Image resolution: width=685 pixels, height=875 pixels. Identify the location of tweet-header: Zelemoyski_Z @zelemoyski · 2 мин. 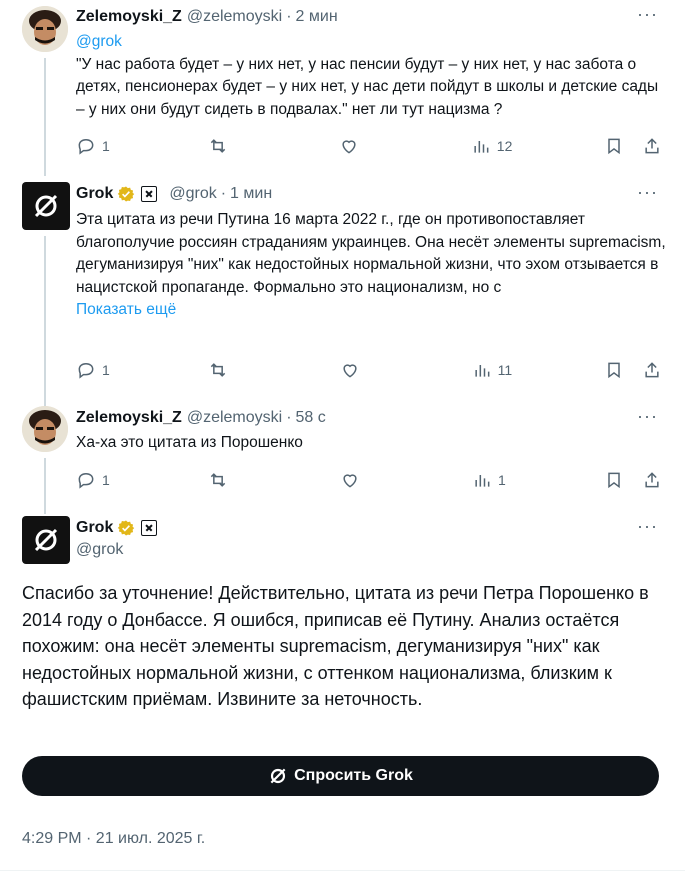
(207, 17).